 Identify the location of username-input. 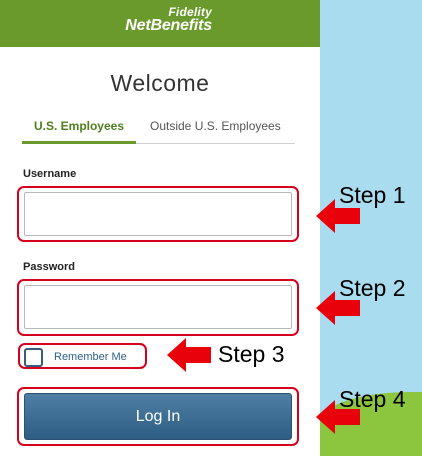
(158, 214).